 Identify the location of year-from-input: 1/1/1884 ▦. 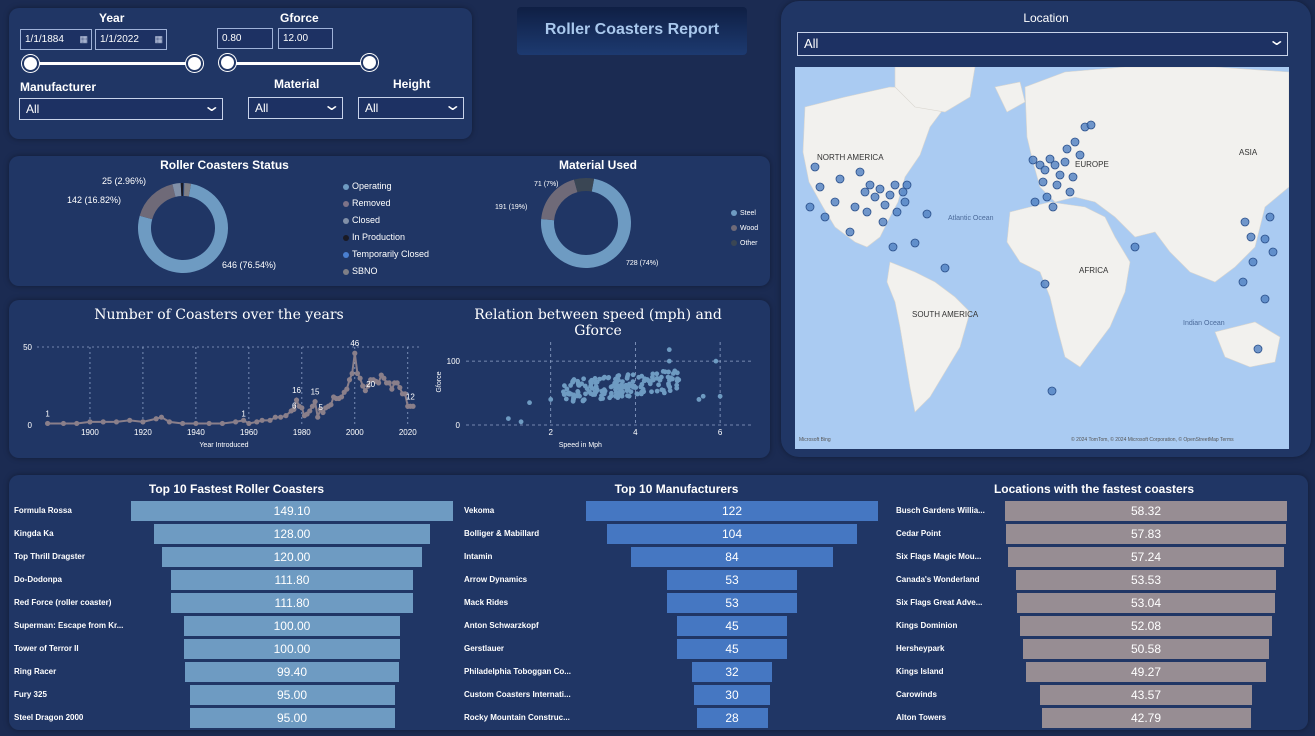
(56, 39).